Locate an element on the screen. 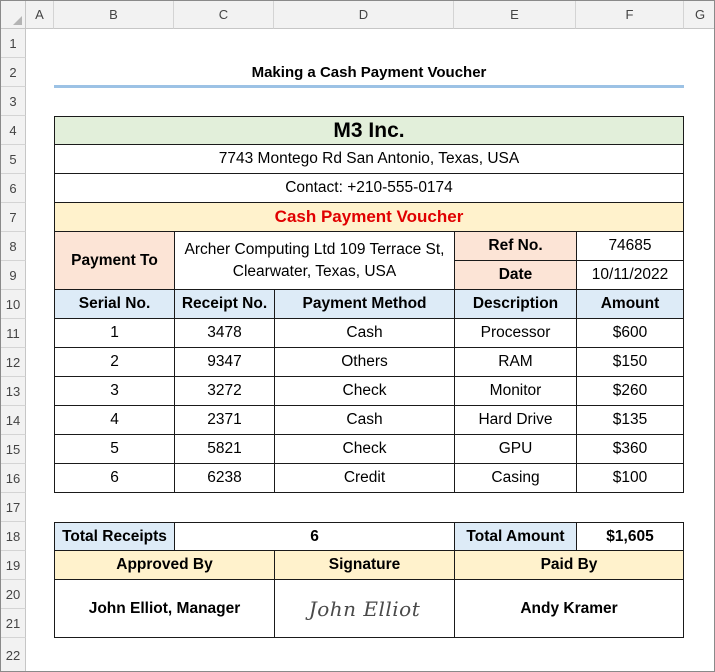 The image size is (715, 672). cell-amount: $260 is located at coordinates (630, 391).